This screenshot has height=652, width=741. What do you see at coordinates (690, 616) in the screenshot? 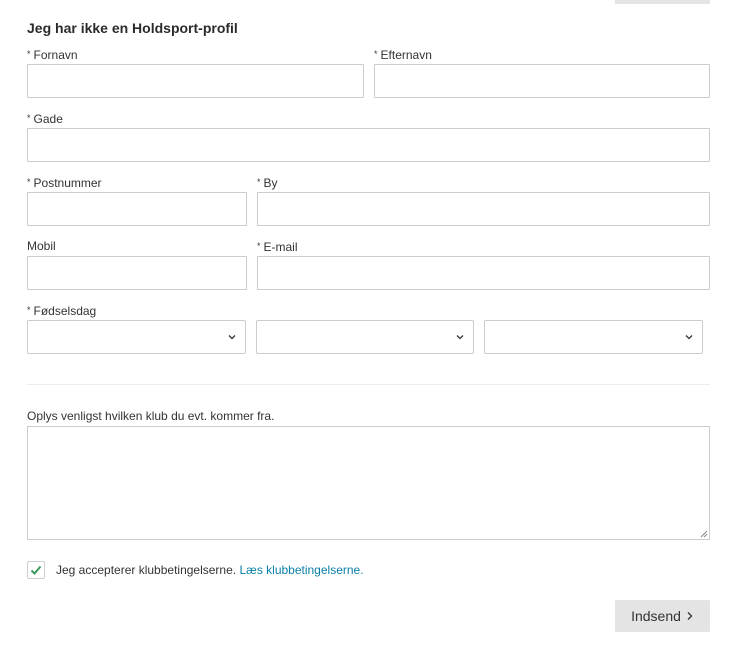
I see `chevron-right-icon` at bounding box center [690, 616].